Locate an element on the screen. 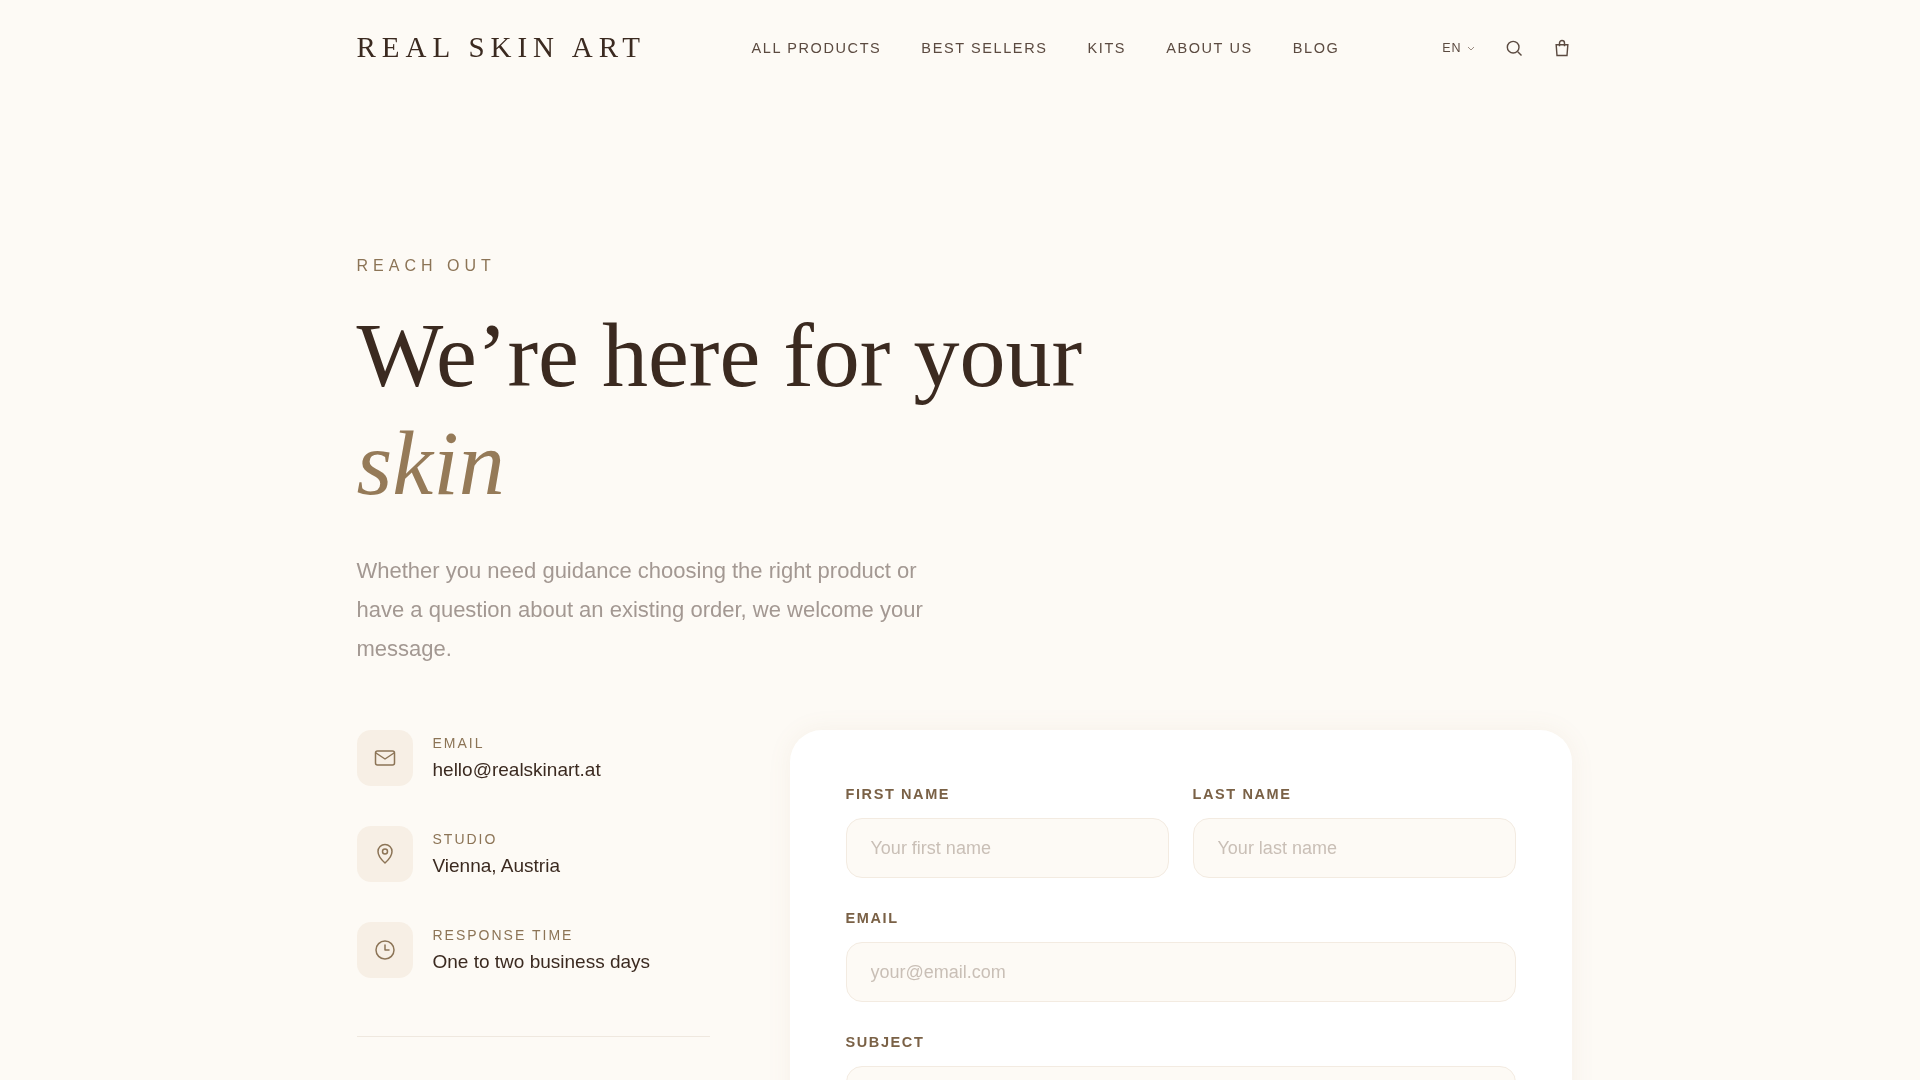  field-label: FIRST NAME is located at coordinates (898, 794).